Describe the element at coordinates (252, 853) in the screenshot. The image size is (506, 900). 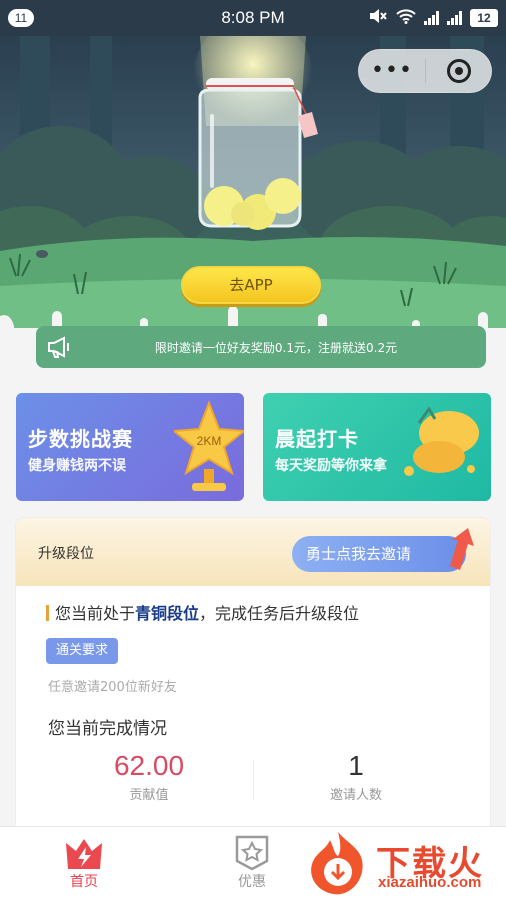
I see `star-badge-icon` at that location.